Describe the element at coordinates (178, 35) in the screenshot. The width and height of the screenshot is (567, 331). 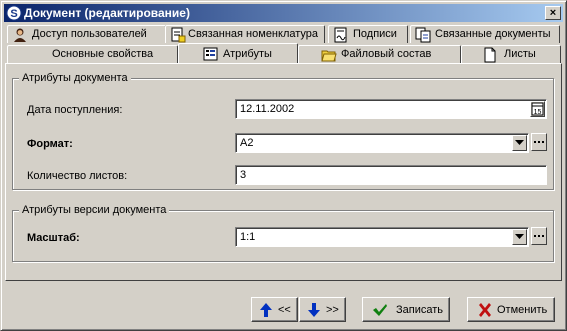
I see `nomenclature-icon` at that location.